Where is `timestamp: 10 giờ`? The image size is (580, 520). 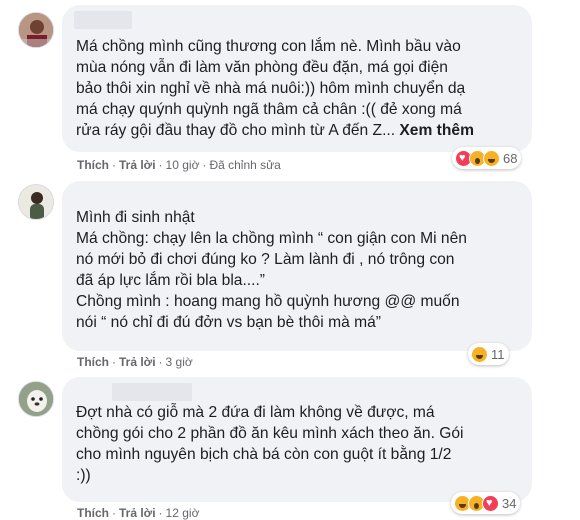
timestamp: 10 giờ is located at coordinates (183, 165).